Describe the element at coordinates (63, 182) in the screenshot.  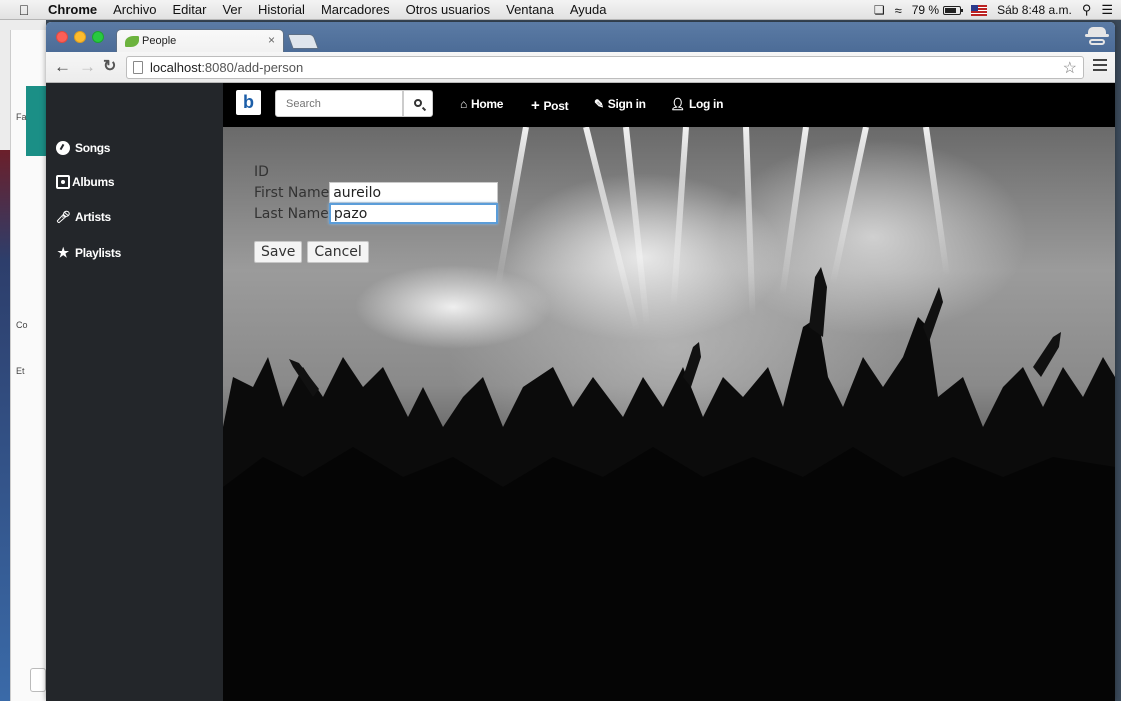
I see `album-icon` at that location.